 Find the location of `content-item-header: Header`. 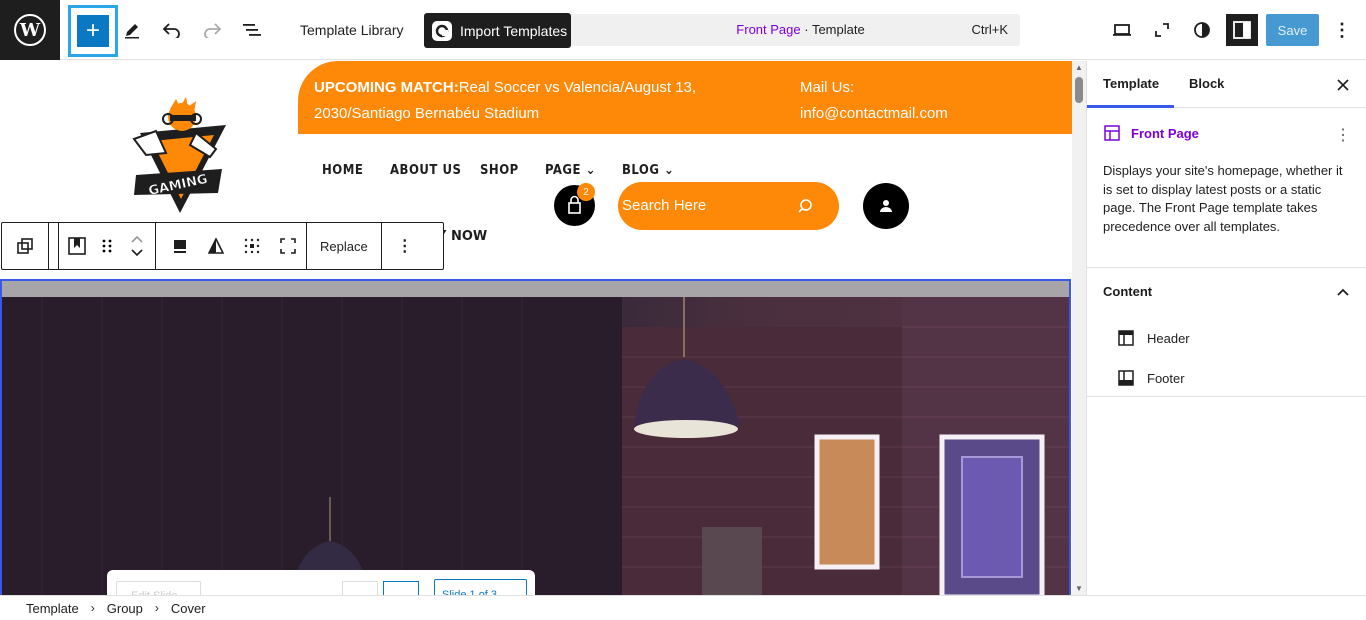

content-item-header: Header is located at coordinates (1153, 338).